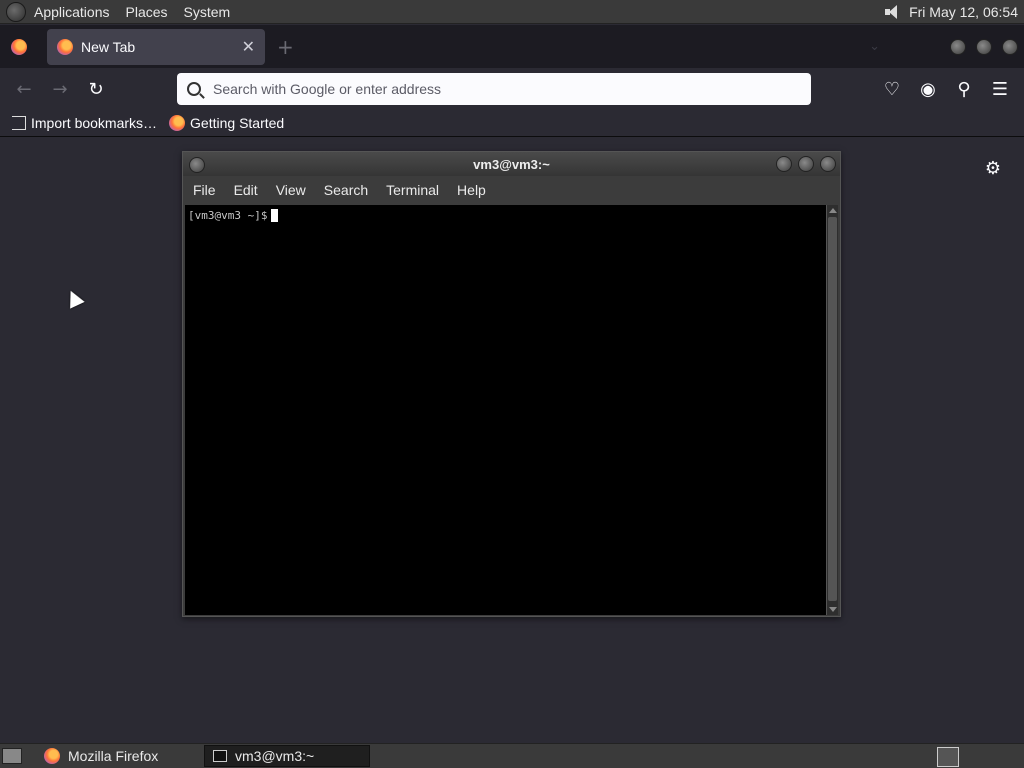 The image size is (1024, 768). I want to click on tab-new-tab: New Tab ✕, so click(156, 46).